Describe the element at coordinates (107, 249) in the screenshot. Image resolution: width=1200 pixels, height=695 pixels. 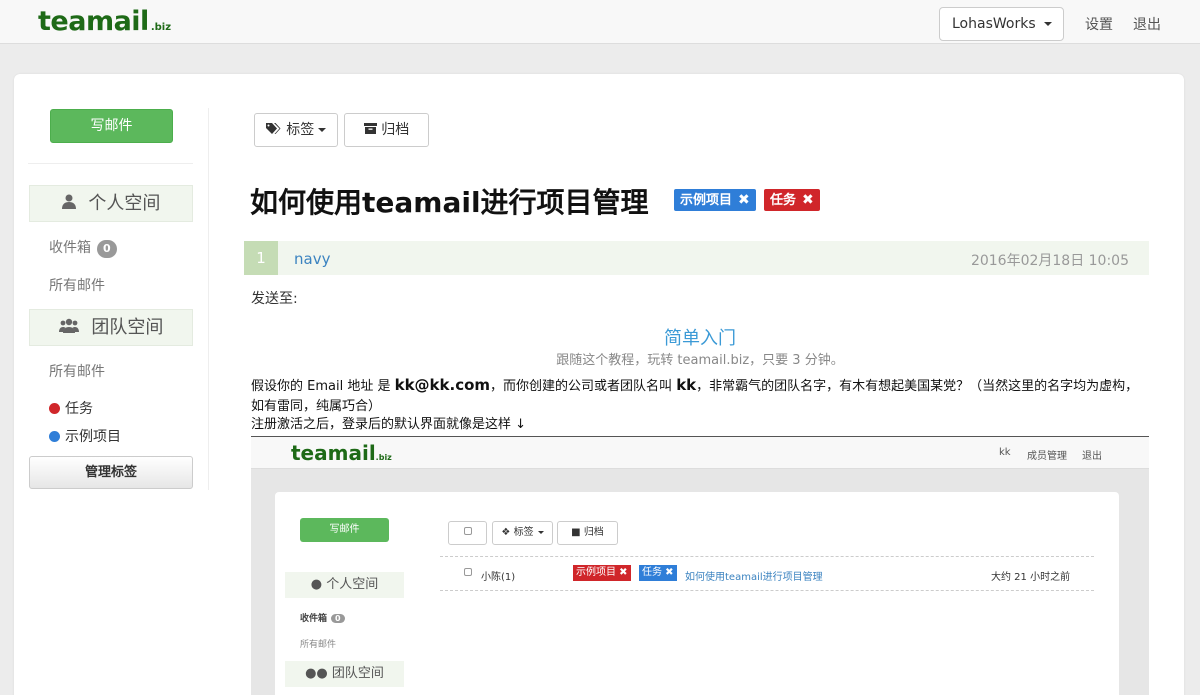
I see `inbox-count-badge: 0` at that location.